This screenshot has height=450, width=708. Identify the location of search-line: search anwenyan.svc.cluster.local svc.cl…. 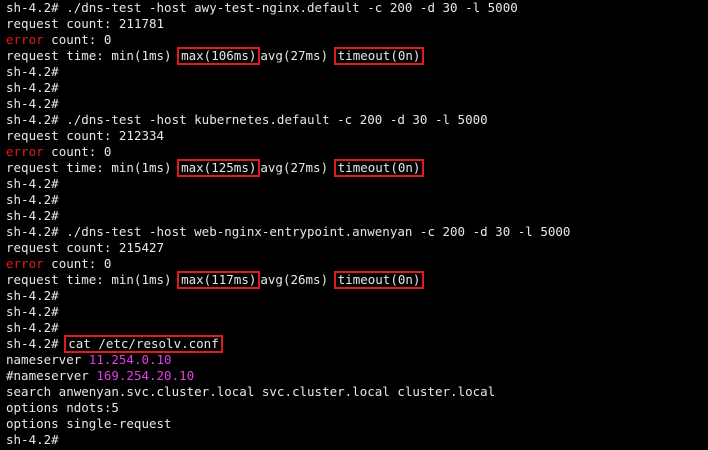
(251, 391).